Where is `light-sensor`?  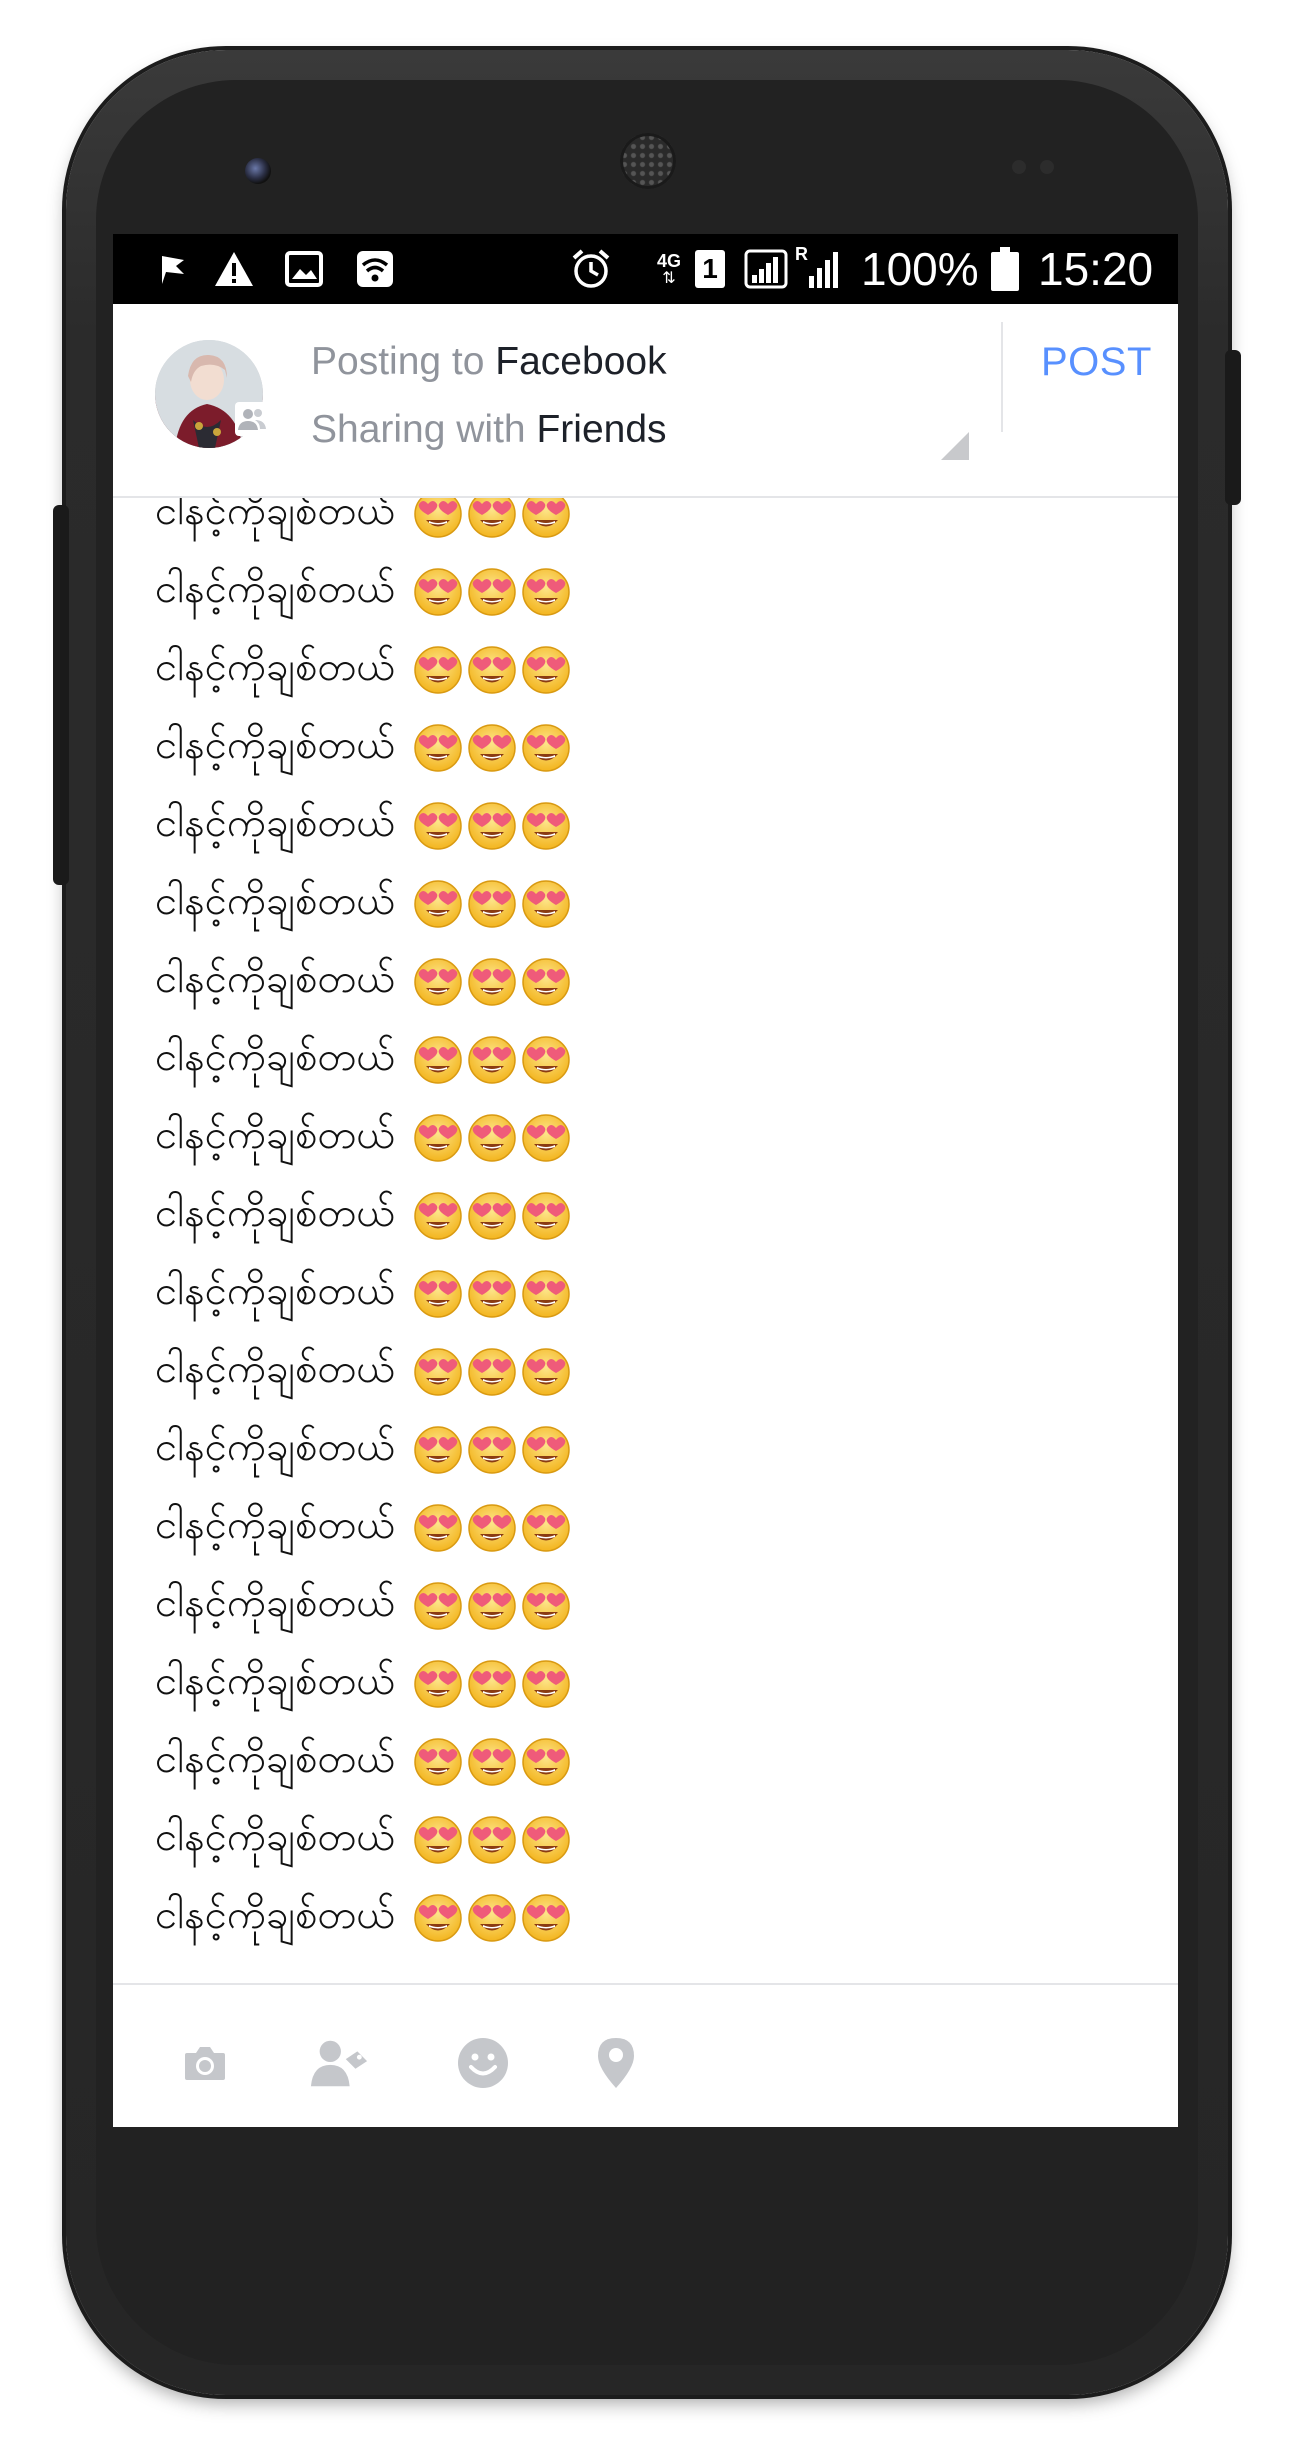 light-sensor is located at coordinates (1047, 167).